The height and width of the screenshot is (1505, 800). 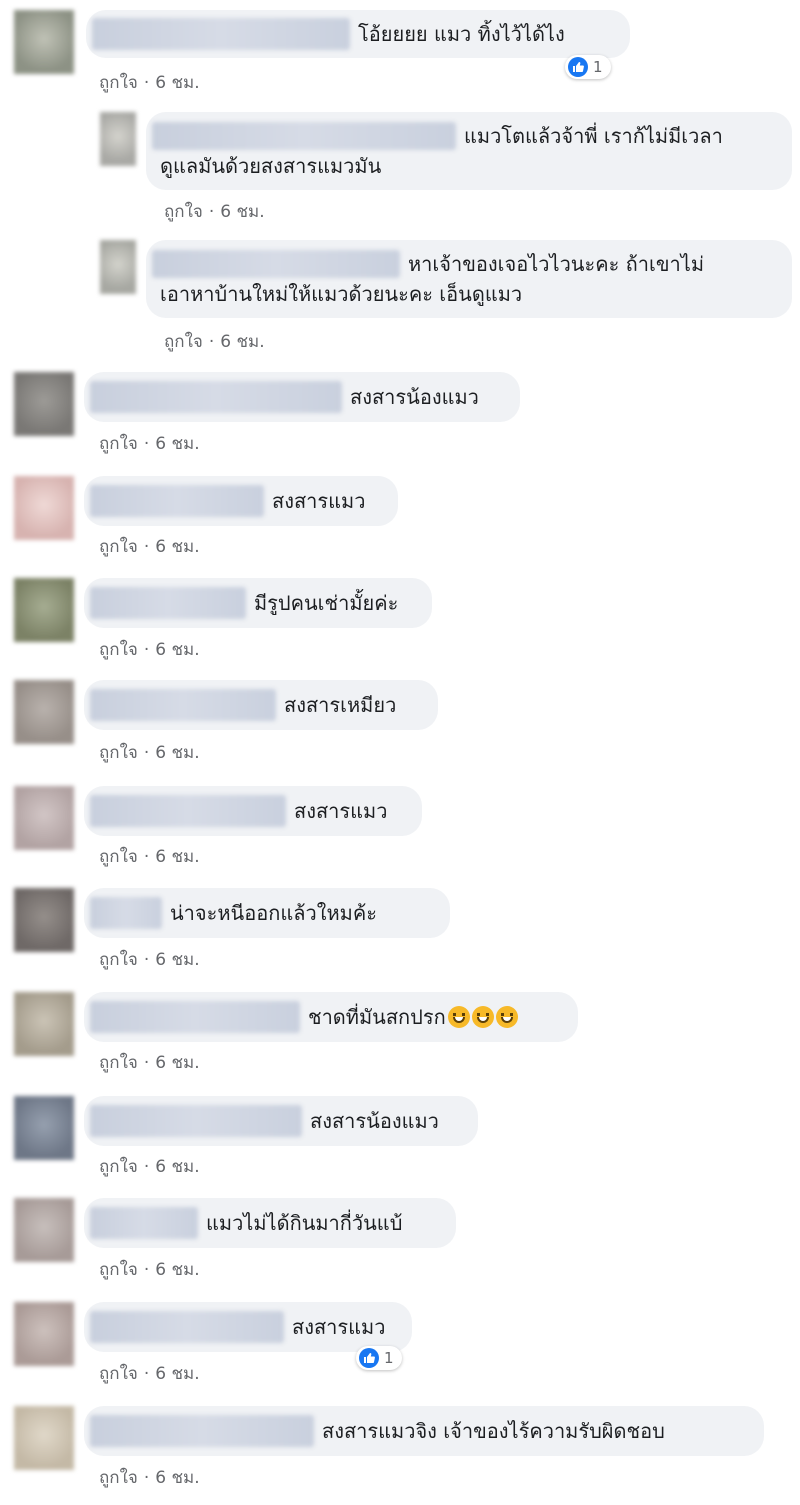 I want to click on comment-bubble: โอ้ยยยย แมว ทิ้งไว้ได้ไง, so click(x=358, y=34).